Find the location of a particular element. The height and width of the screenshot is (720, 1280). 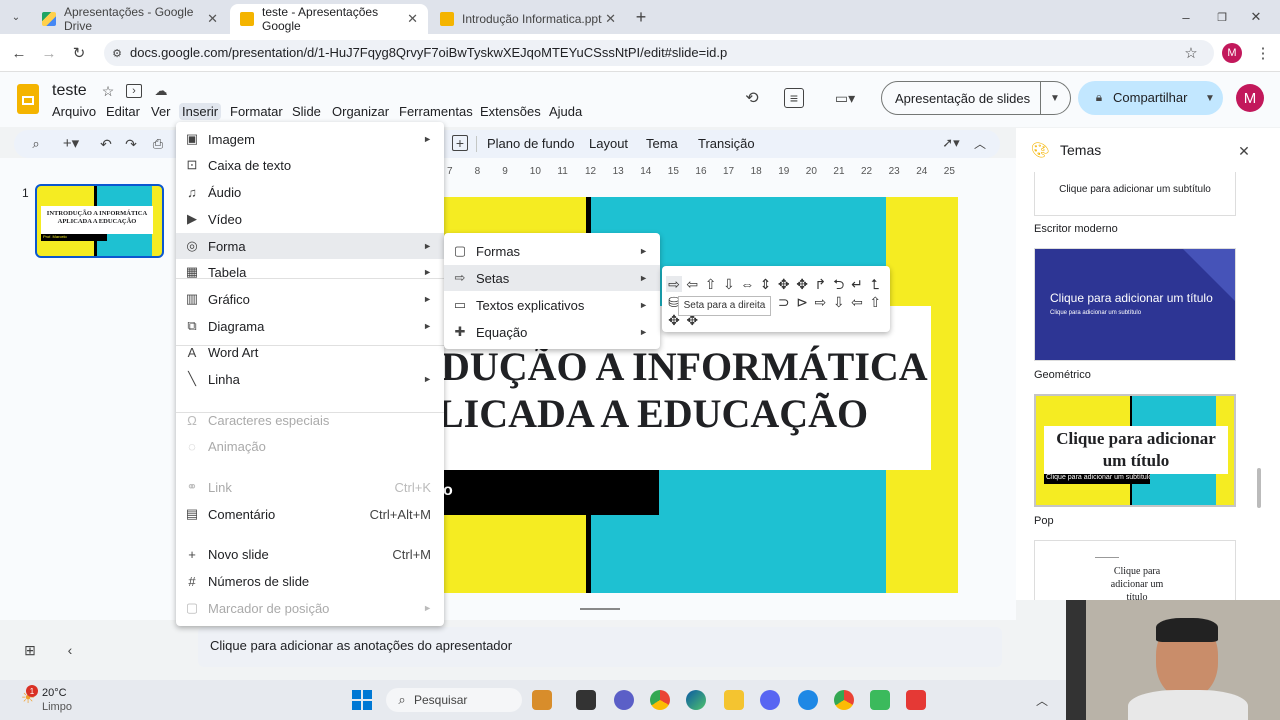

insert-menu-item: ◎ Forma ► is located at coordinates (310, 246).